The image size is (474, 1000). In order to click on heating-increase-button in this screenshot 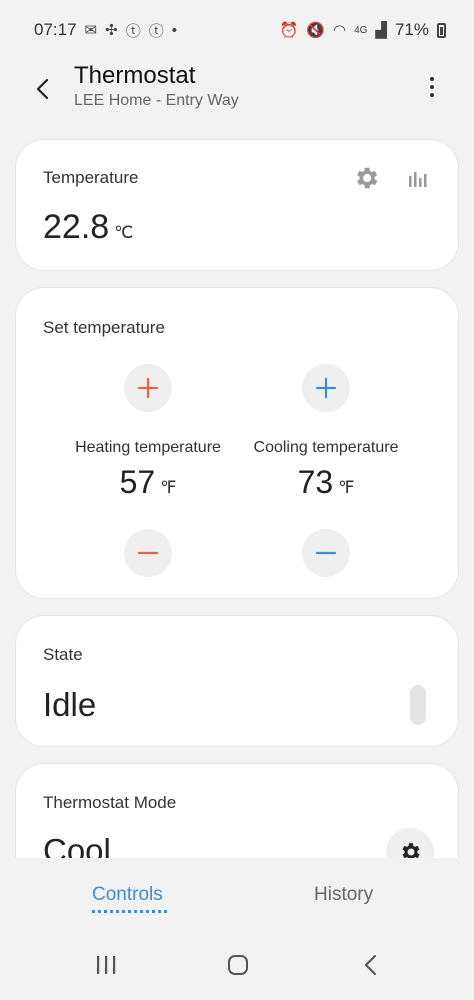, I will do `click(148, 388)`.